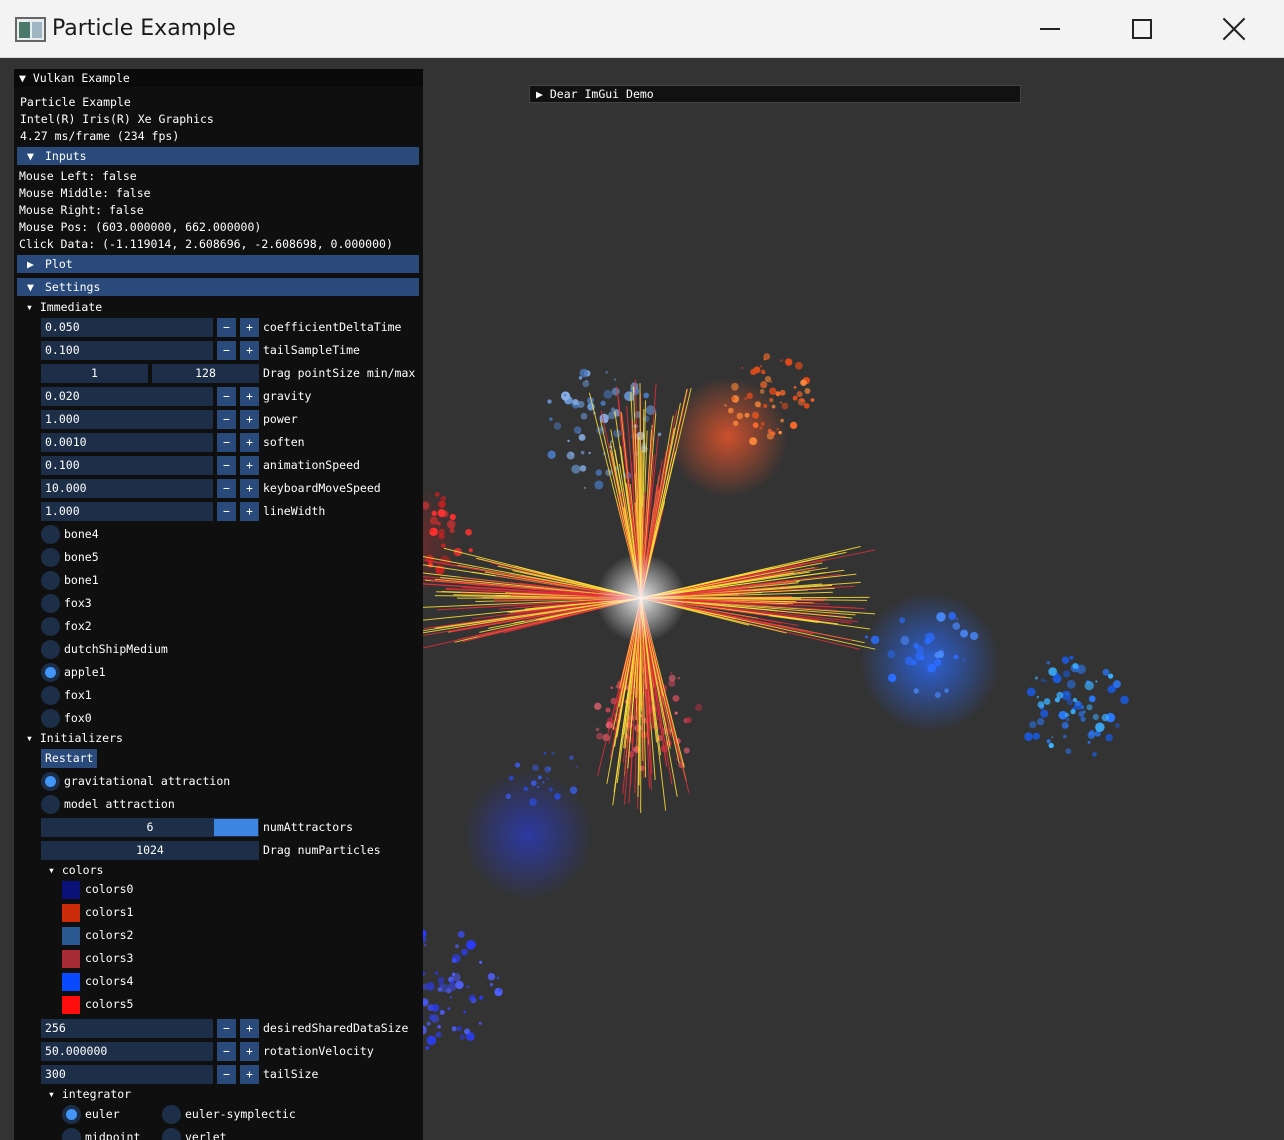  What do you see at coordinates (236, 827) in the screenshot?
I see `slider-grab-handle` at bounding box center [236, 827].